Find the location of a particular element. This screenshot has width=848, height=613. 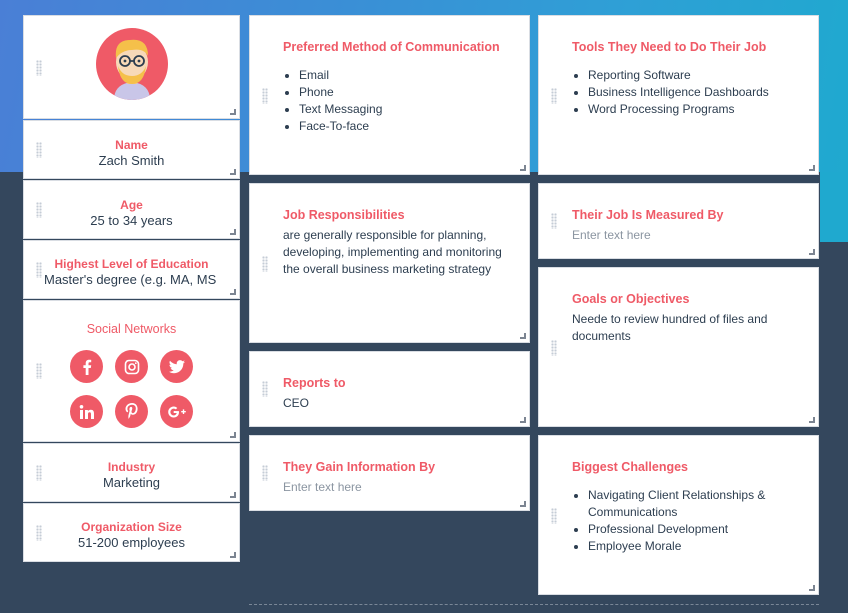

instagram-icon is located at coordinates (131, 366).